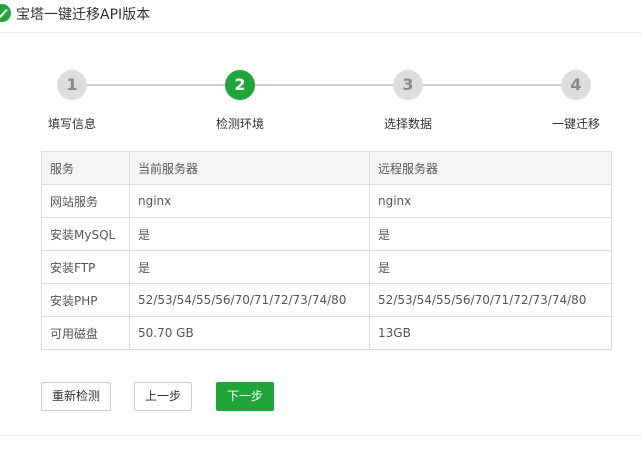 Image resolution: width=642 pixels, height=467 pixels. Describe the element at coordinates (249, 168) in the screenshot. I see `column-header-current-server: 当前服务器` at that location.